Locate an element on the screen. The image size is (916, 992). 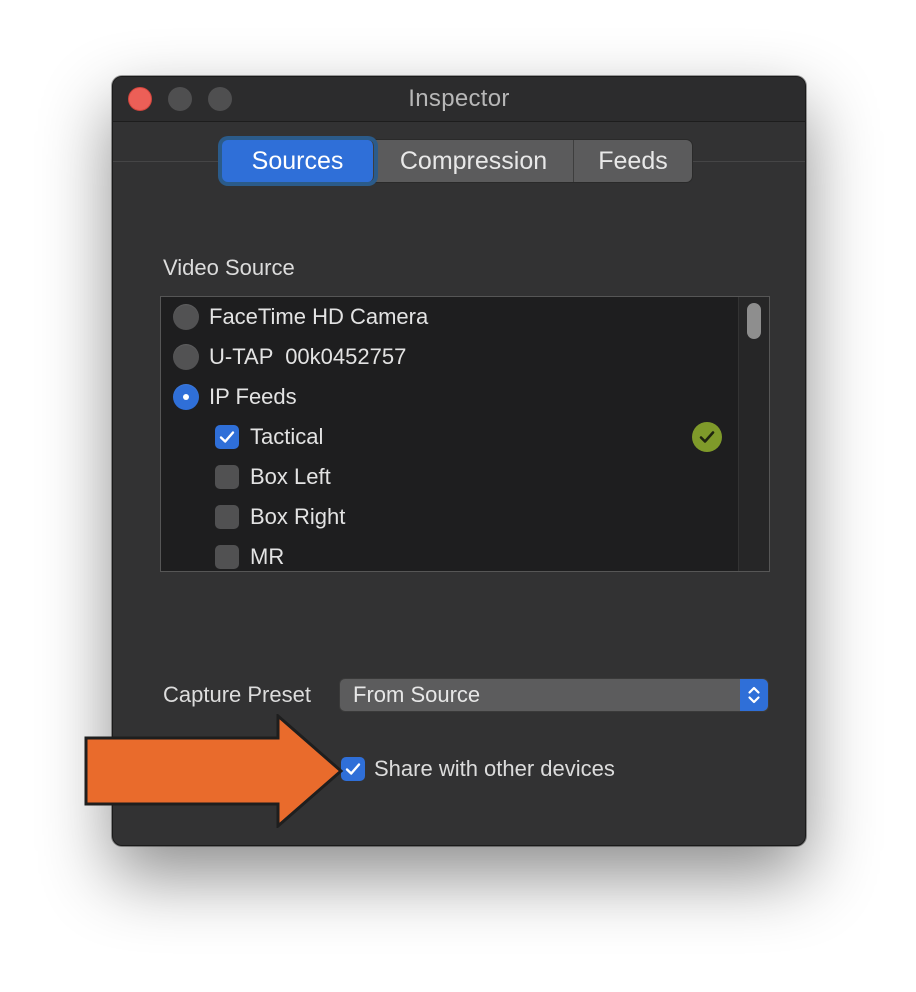
capture-preset-label: Capture Preset is located at coordinates (237, 694).